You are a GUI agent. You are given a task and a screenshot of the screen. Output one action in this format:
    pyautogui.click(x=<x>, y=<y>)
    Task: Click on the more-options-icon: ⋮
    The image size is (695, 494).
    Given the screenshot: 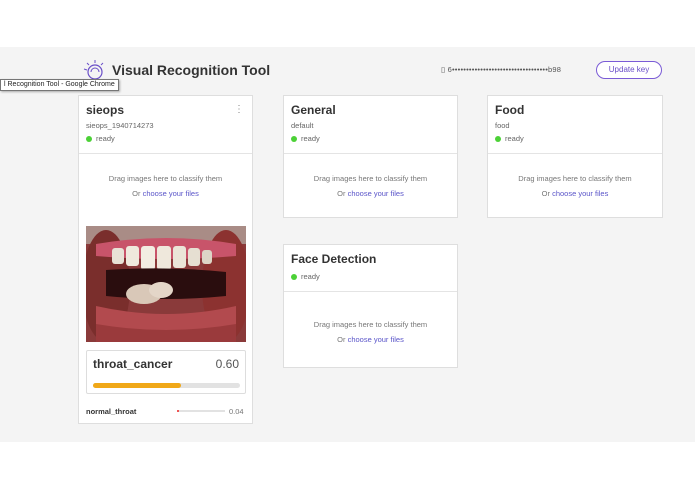 What is the action you would take?
    pyautogui.click(x=239, y=110)
    